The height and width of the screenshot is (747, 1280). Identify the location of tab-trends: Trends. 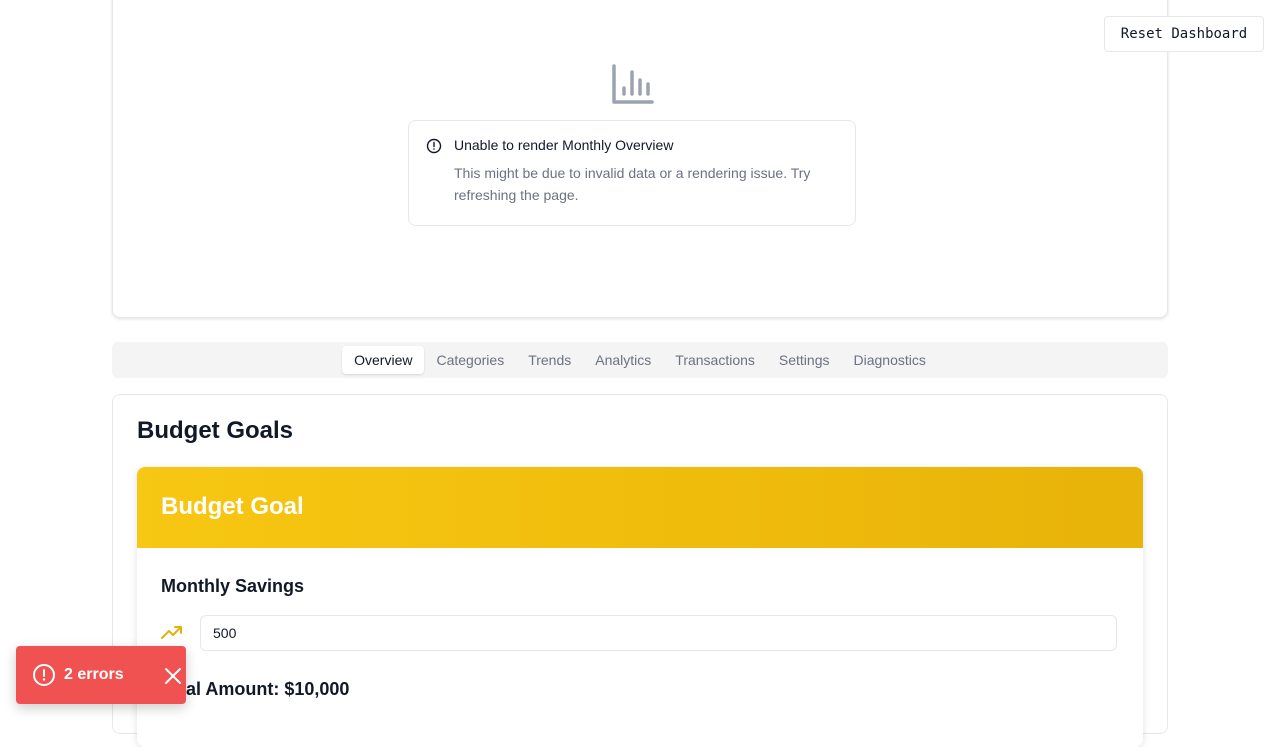
(549, 360).